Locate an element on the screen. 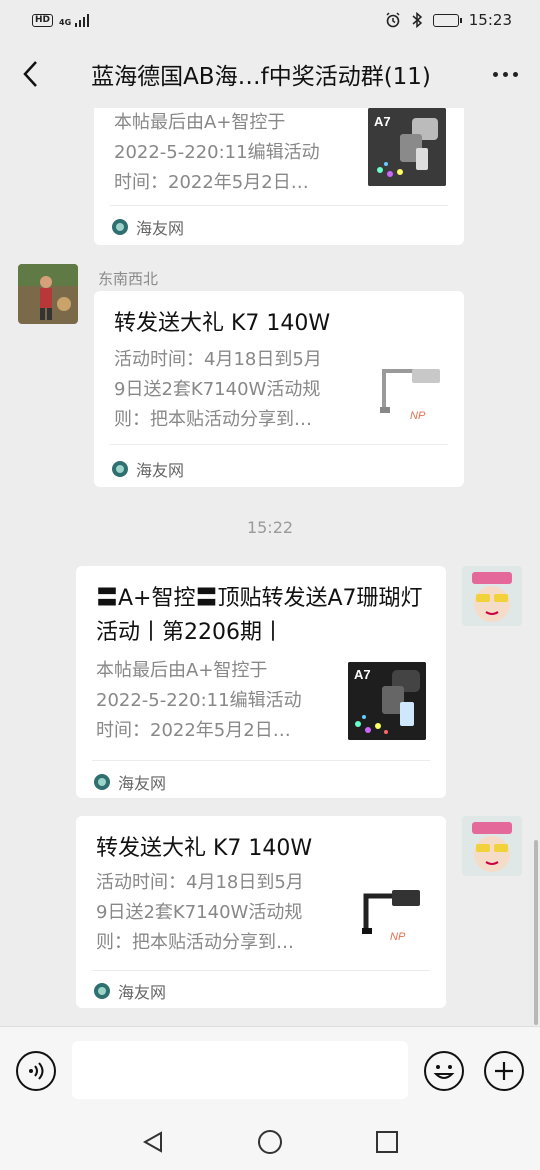 This screenshot has width=540, height=1170. hd-badge: HD is located at coordinates (43, 20).